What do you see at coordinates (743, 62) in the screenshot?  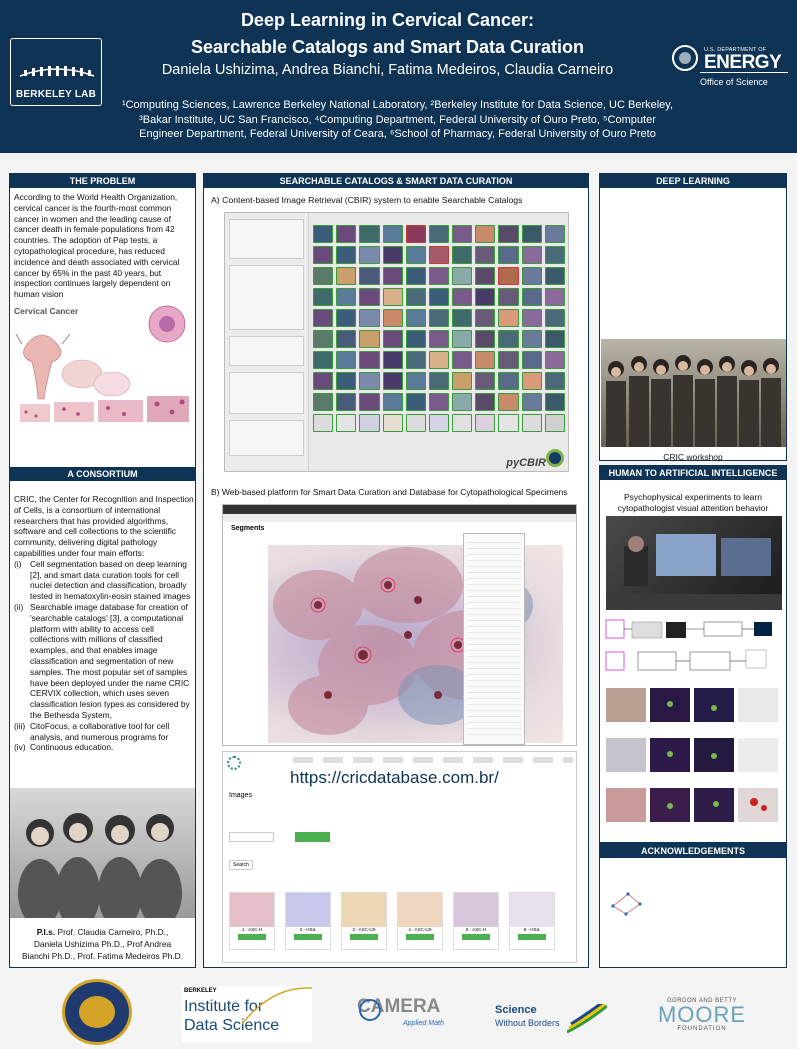 I see `doe-energy-text: ENERGY` at bounding box center [743, 62].